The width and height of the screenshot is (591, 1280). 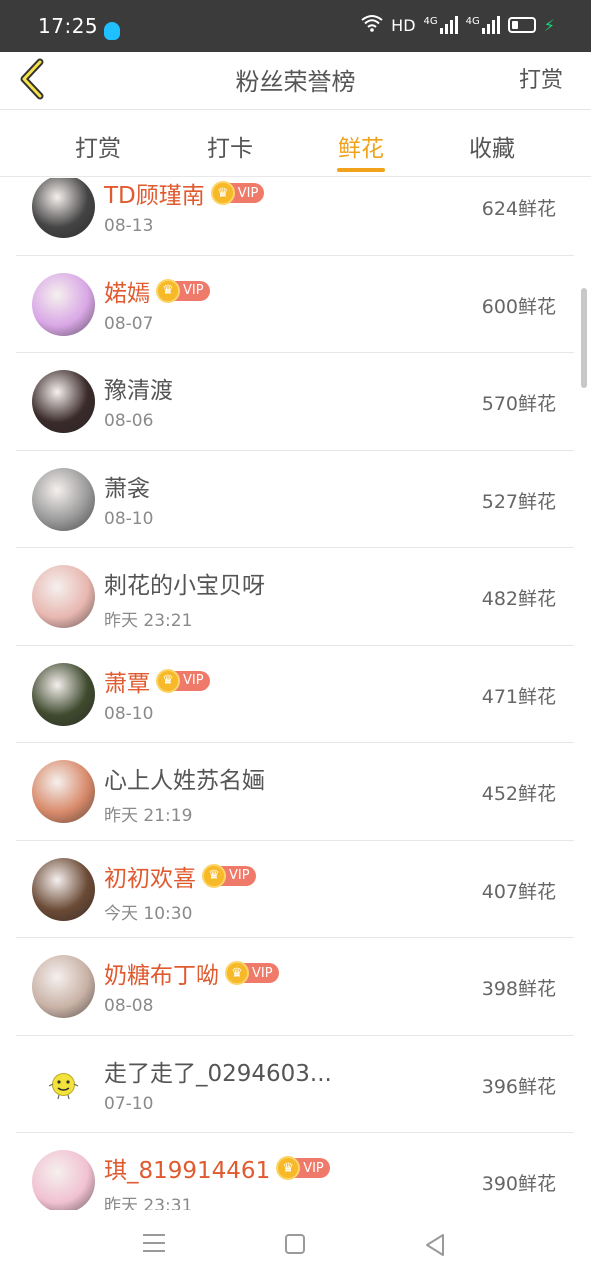 What do you see at coordinates (295, 987) in the screenshot?
I see `list-item: 奶糖布丁呦 ♛ VIP 08-08 398鲜花` at bounding box center [295, 987].